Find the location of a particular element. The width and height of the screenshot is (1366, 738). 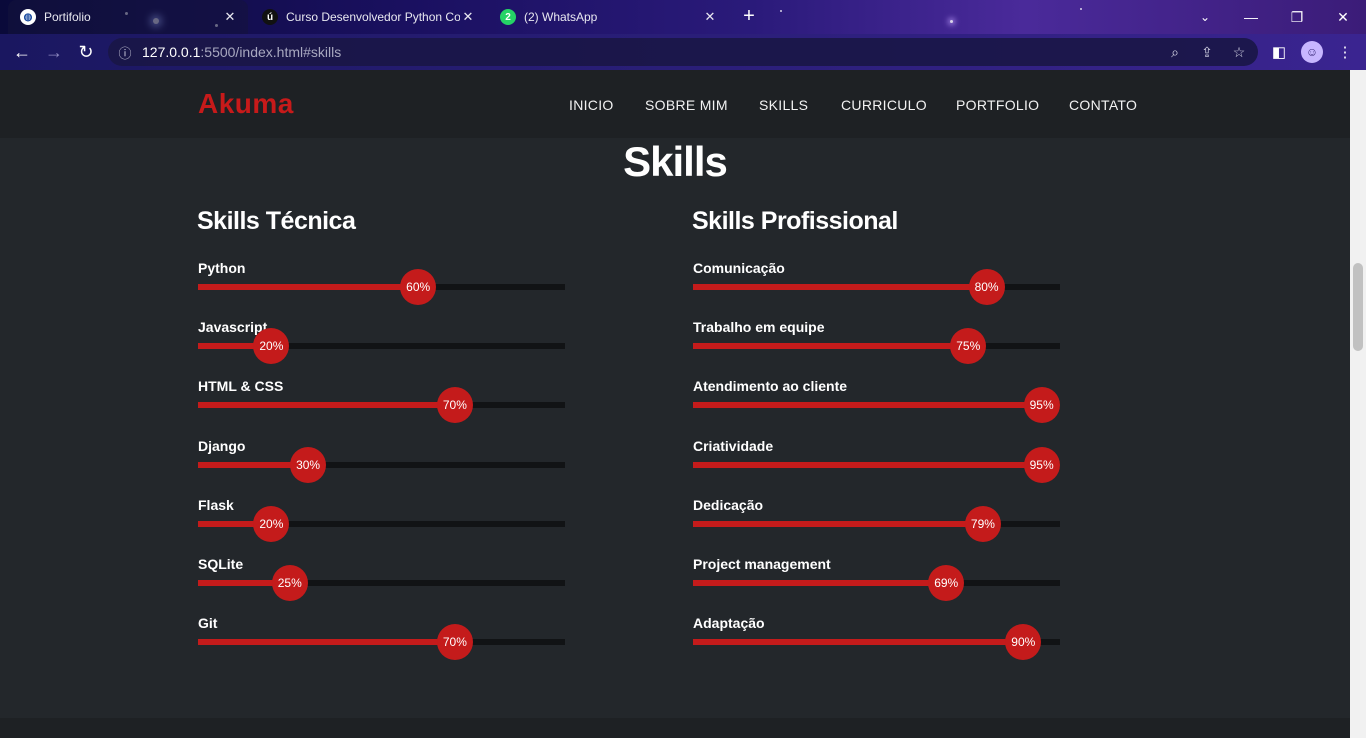

skill-name: Trabalho em equipe is located at coordinates (759, 327).